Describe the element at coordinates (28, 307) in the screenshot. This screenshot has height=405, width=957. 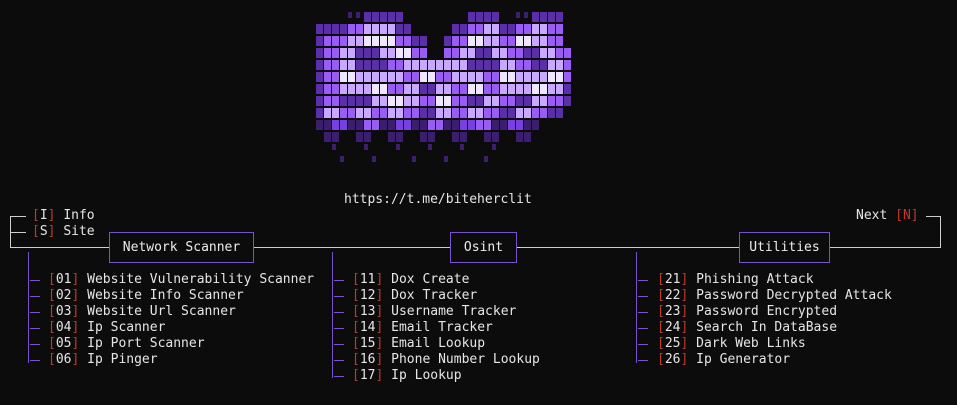
I see `tree-line-network` at that location.